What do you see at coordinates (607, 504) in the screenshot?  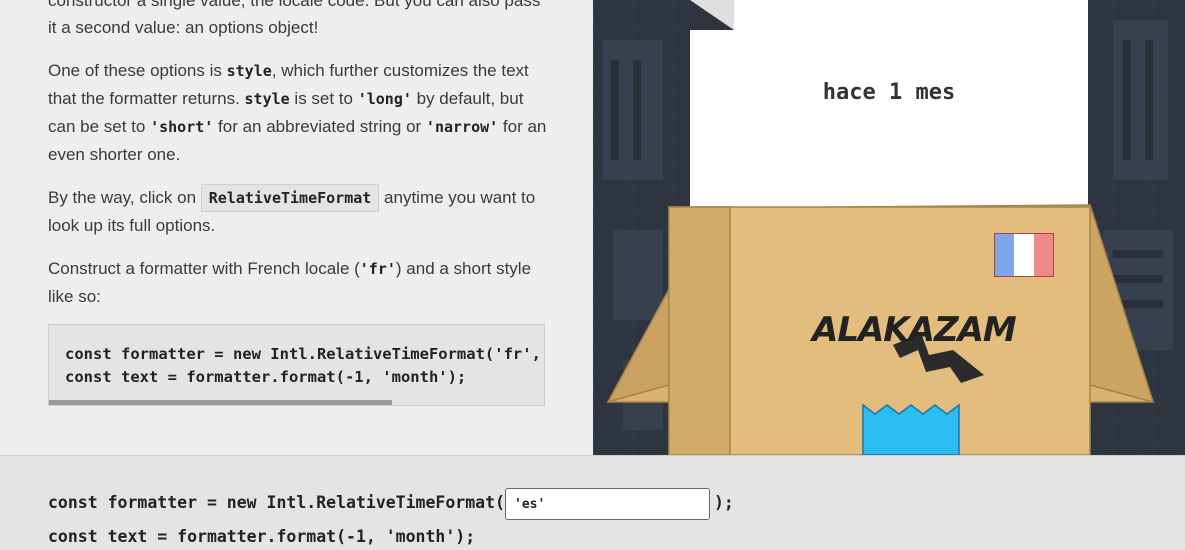 I see `locale-input` at bounding box center [607, 504].